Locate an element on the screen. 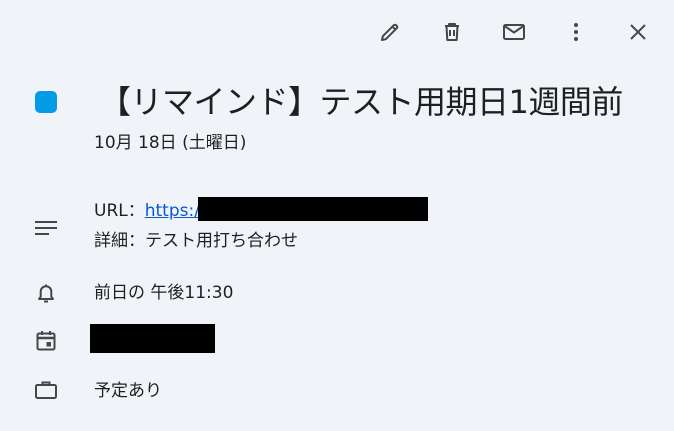 The image size is (674, 431). redacted-url is located at coordinates (312, 209).